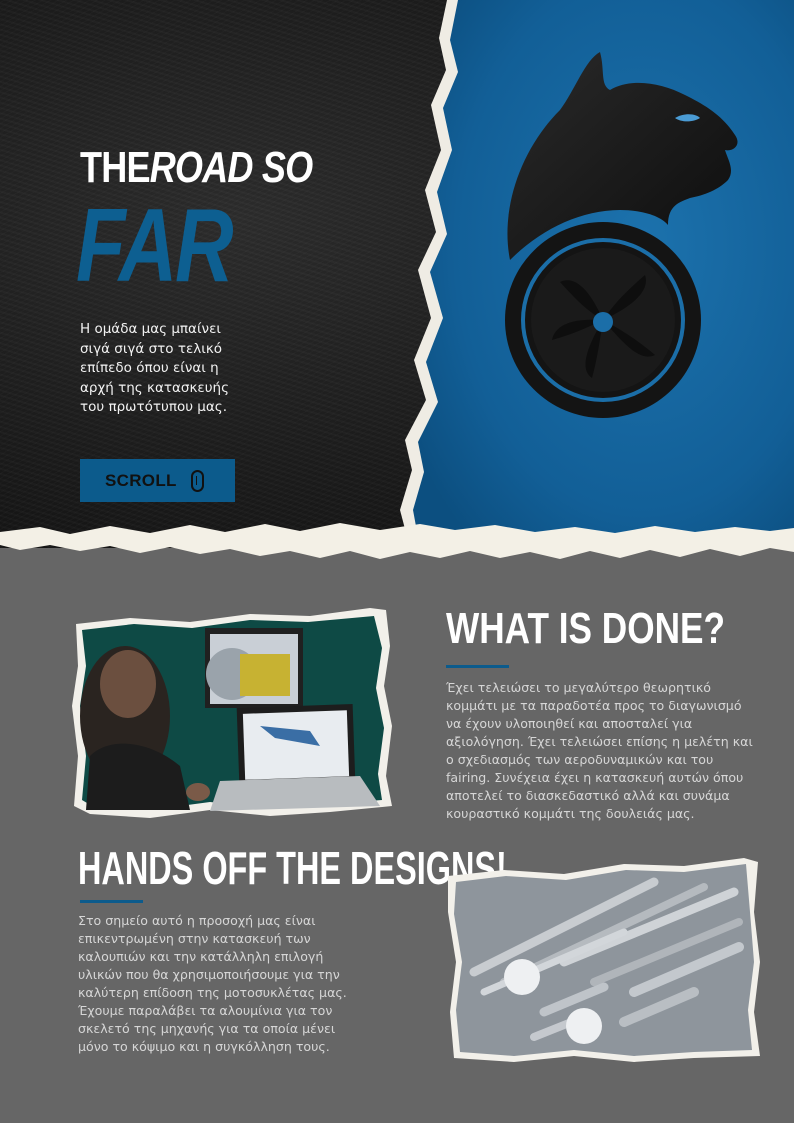 The image size is (794, 1123). What do you see at coordinates (477, 666) in the screenshot?
I see `what-is-done-accent-line` at bounding box center [477, 666].